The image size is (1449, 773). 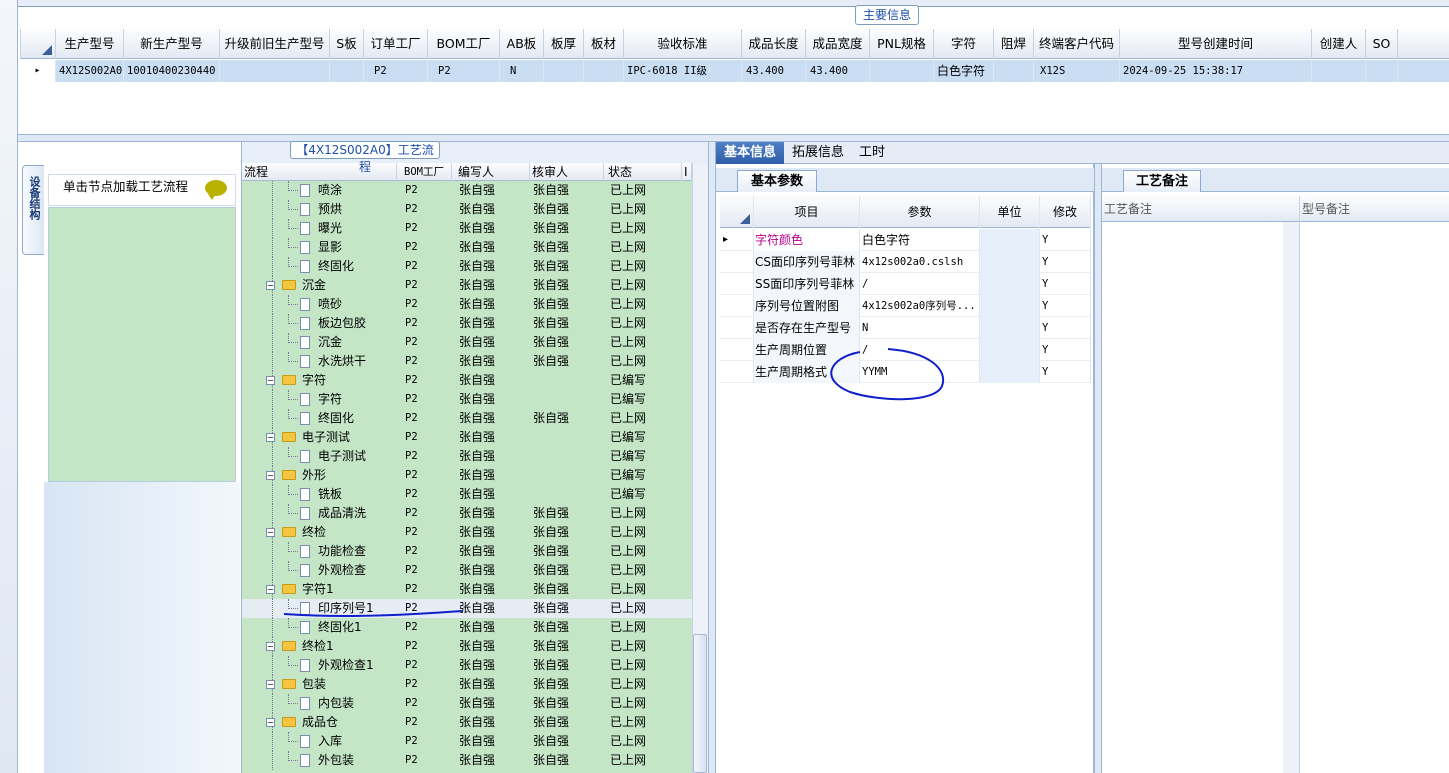 What do you see at coordinates (314, 475) in the screenshot?
I see `tree-node-name: 外形` at bounding box center [314, 475].